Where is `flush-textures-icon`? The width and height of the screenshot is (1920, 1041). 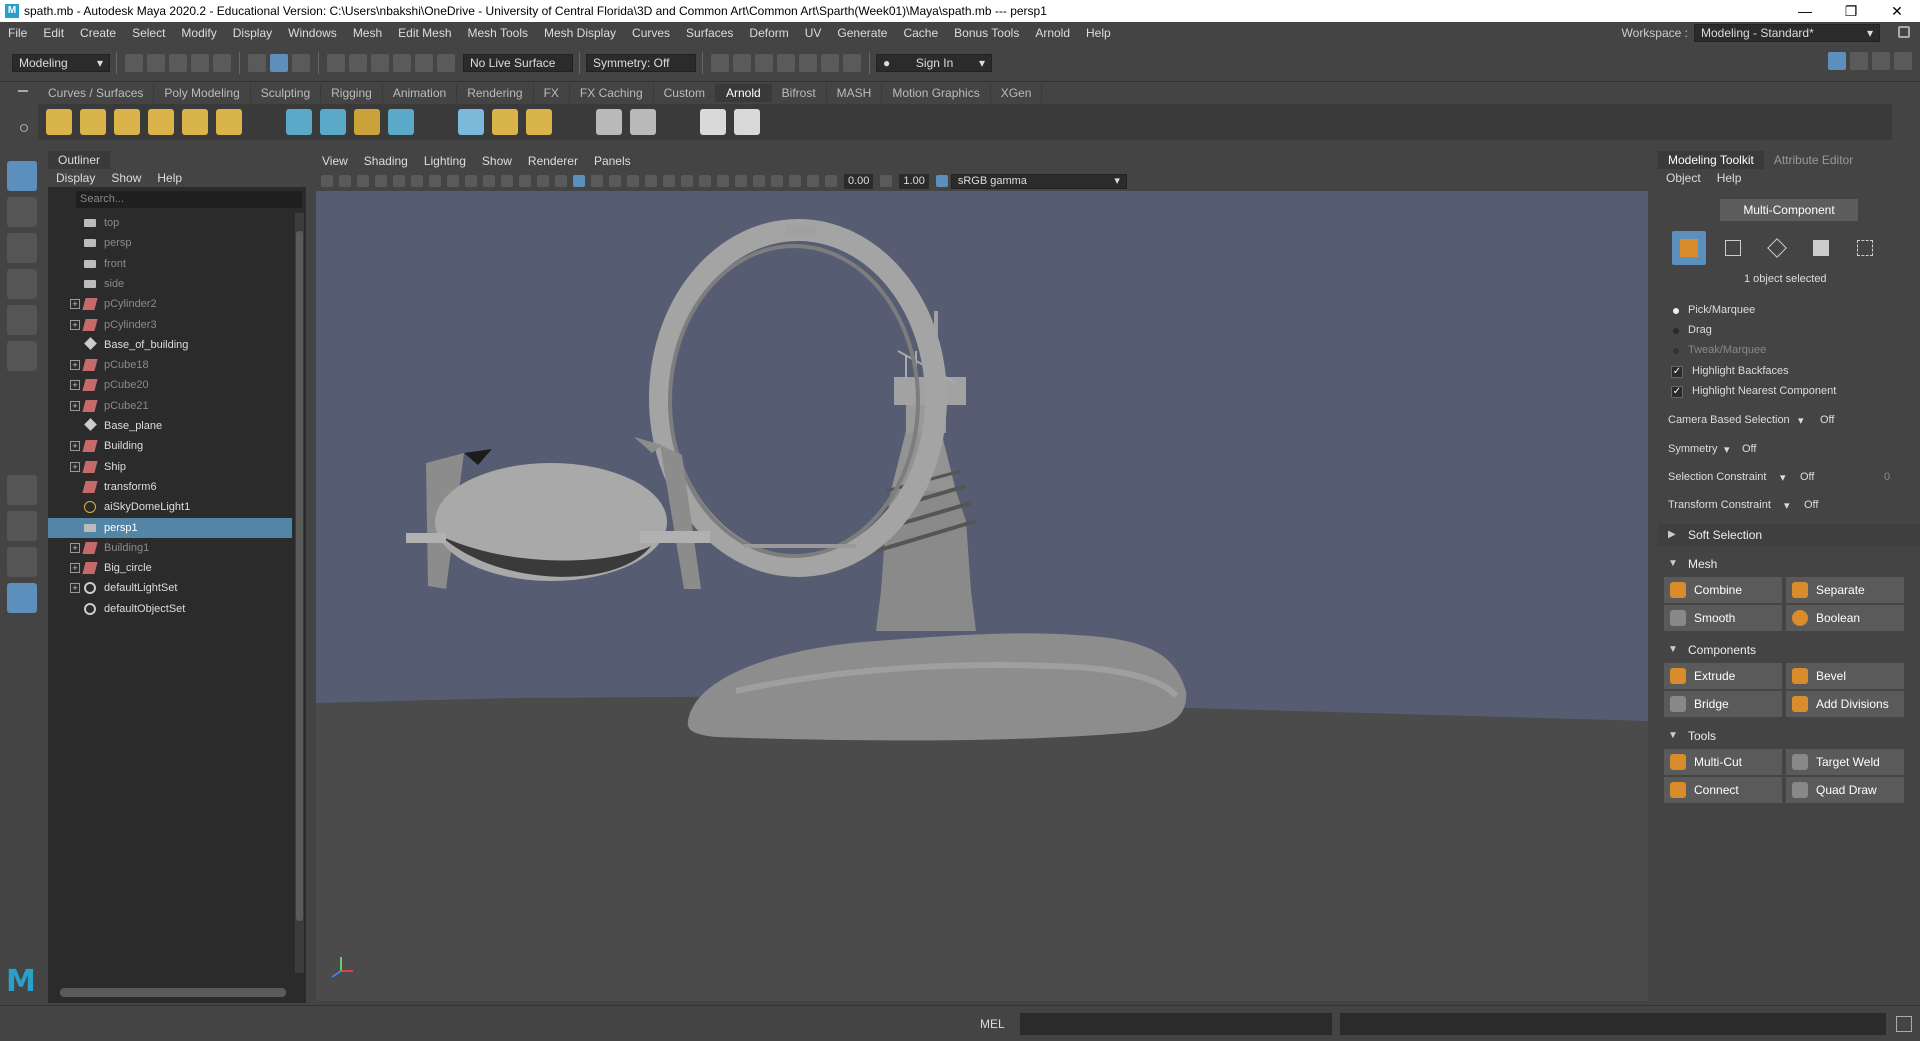
flush-textures-icon is located at coordinates (471, 122).